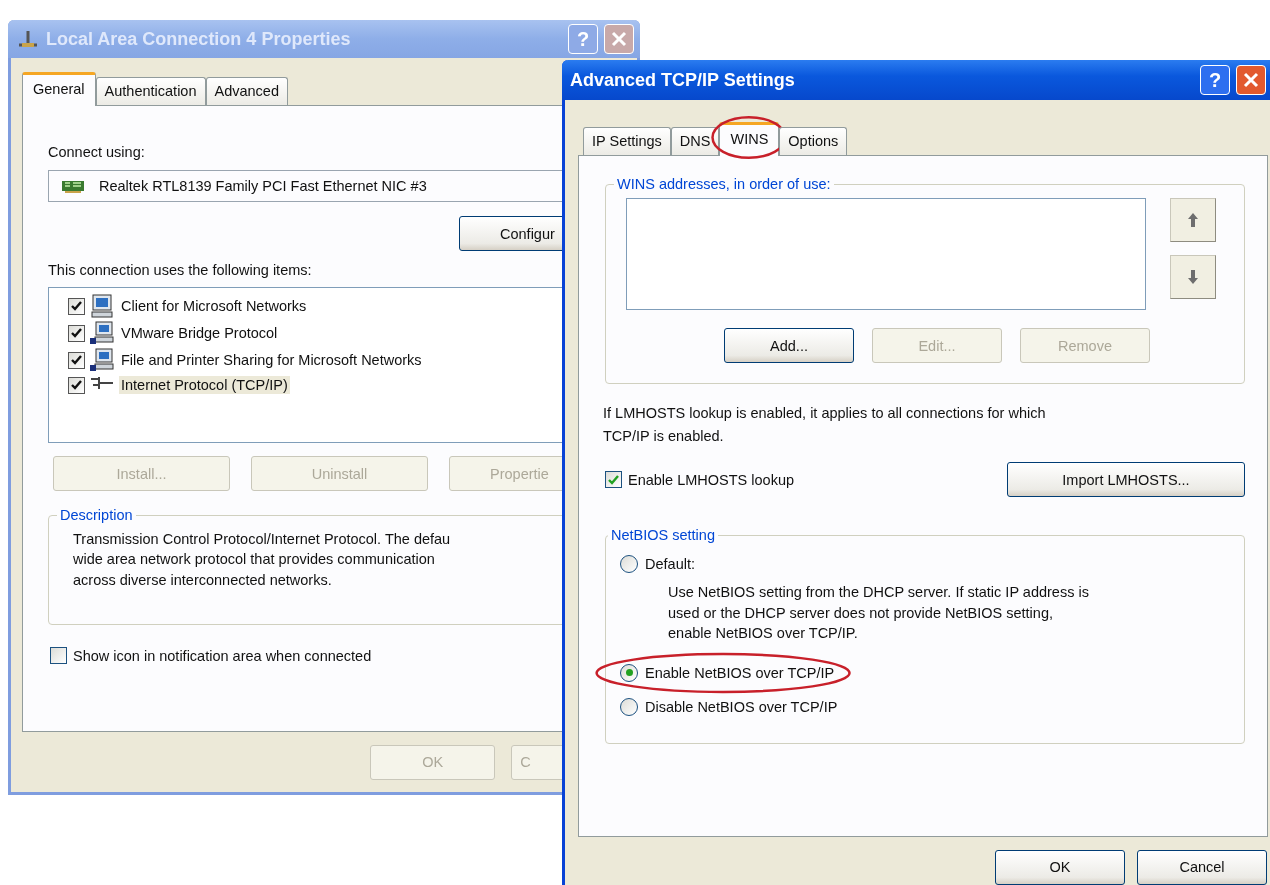  I want to click on radio-label: Disable NetBIOS over TCP/IP, so click(741, 706).